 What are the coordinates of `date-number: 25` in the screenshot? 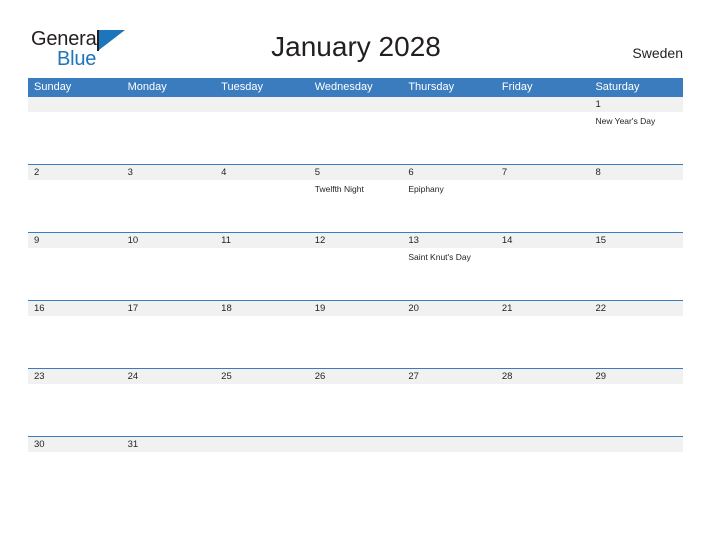 It's located at (262, 376).